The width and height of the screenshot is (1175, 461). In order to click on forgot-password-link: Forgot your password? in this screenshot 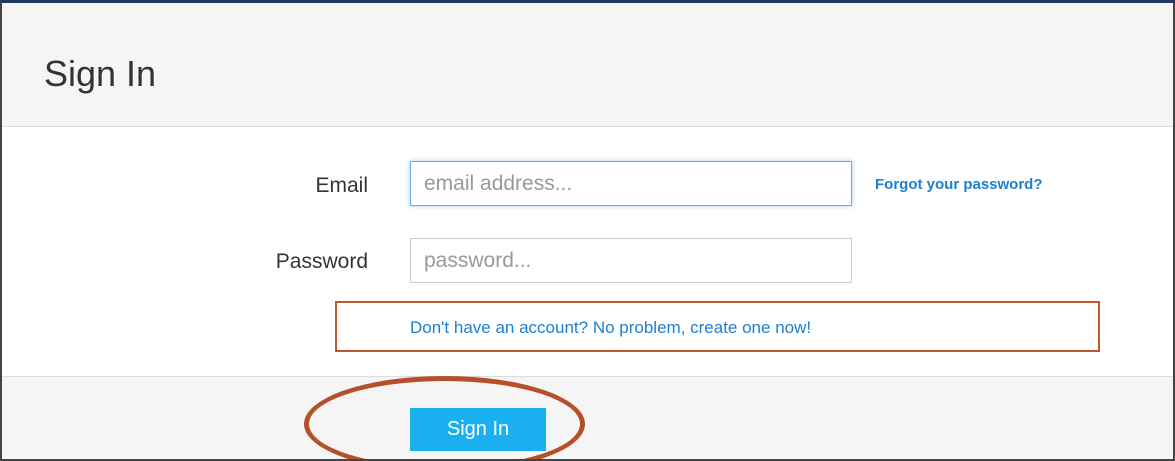, I will do `click(959, 184)`.